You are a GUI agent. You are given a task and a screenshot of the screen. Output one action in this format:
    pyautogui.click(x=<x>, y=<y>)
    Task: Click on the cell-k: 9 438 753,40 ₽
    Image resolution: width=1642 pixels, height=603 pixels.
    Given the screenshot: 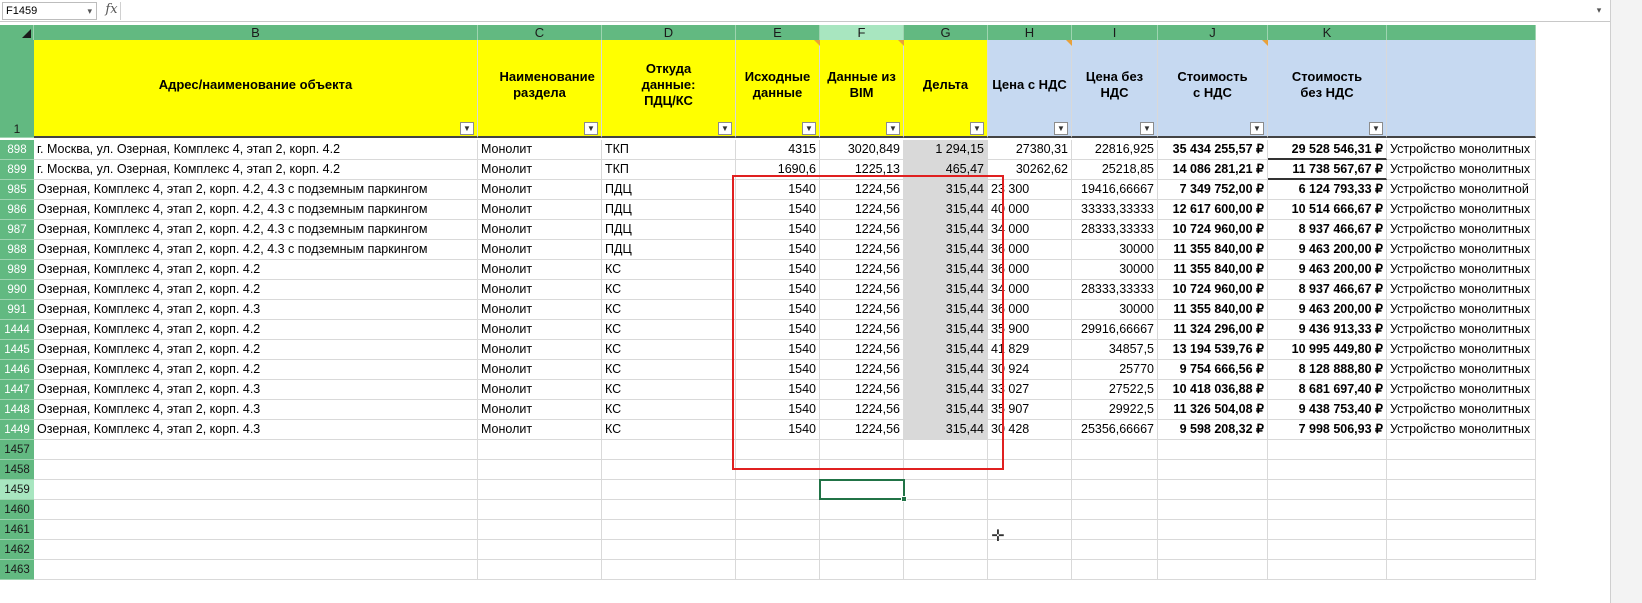 What is the action you would take?
    pyautogui.click(x=1327, y=410)
    